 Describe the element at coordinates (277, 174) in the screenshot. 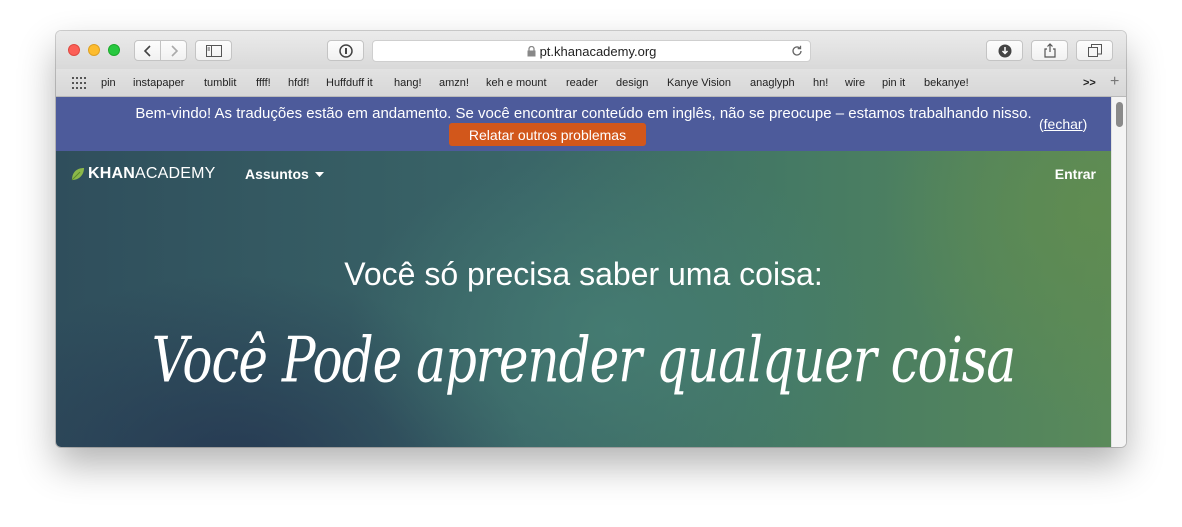

I see `subjects-label: Assuntos` at that location.